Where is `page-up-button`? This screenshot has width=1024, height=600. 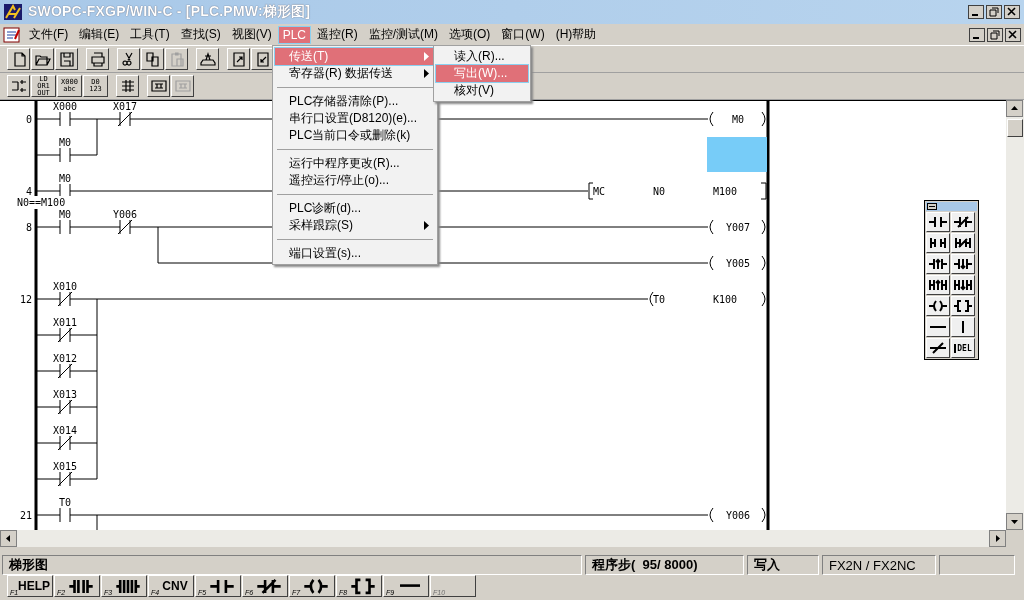
page-up-button is located at coordinates (238, 59).